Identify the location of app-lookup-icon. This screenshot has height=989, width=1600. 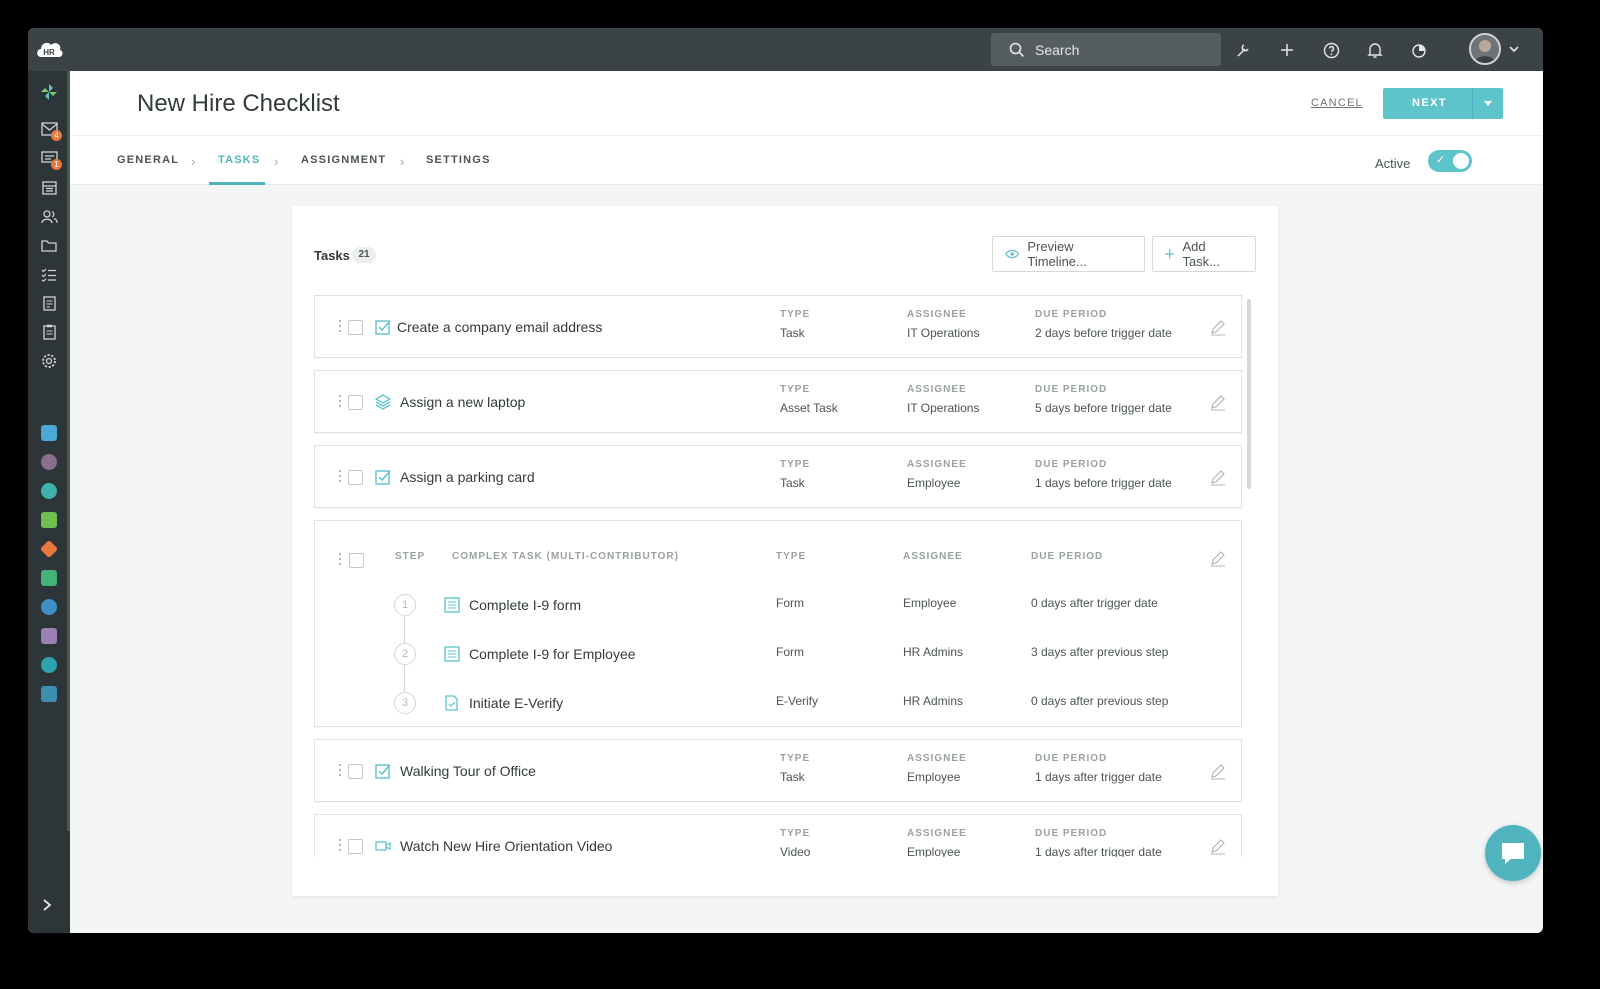
(49, 607).